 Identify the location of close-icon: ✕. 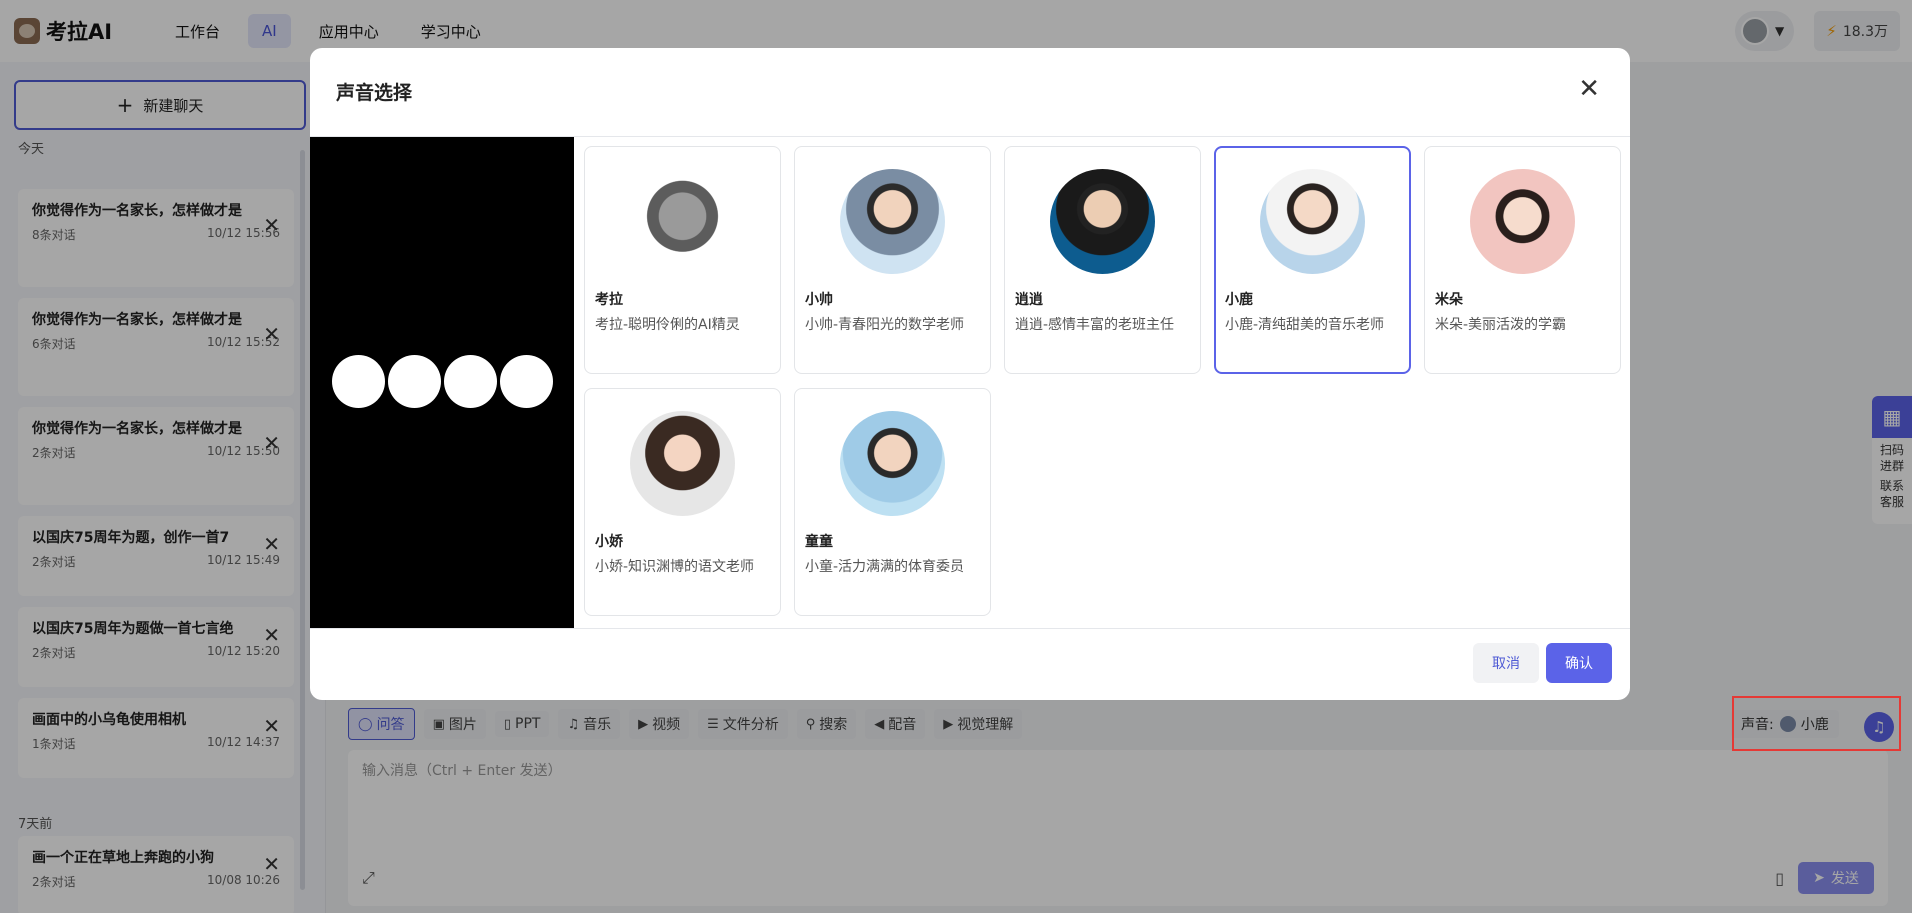
(1589, 89).